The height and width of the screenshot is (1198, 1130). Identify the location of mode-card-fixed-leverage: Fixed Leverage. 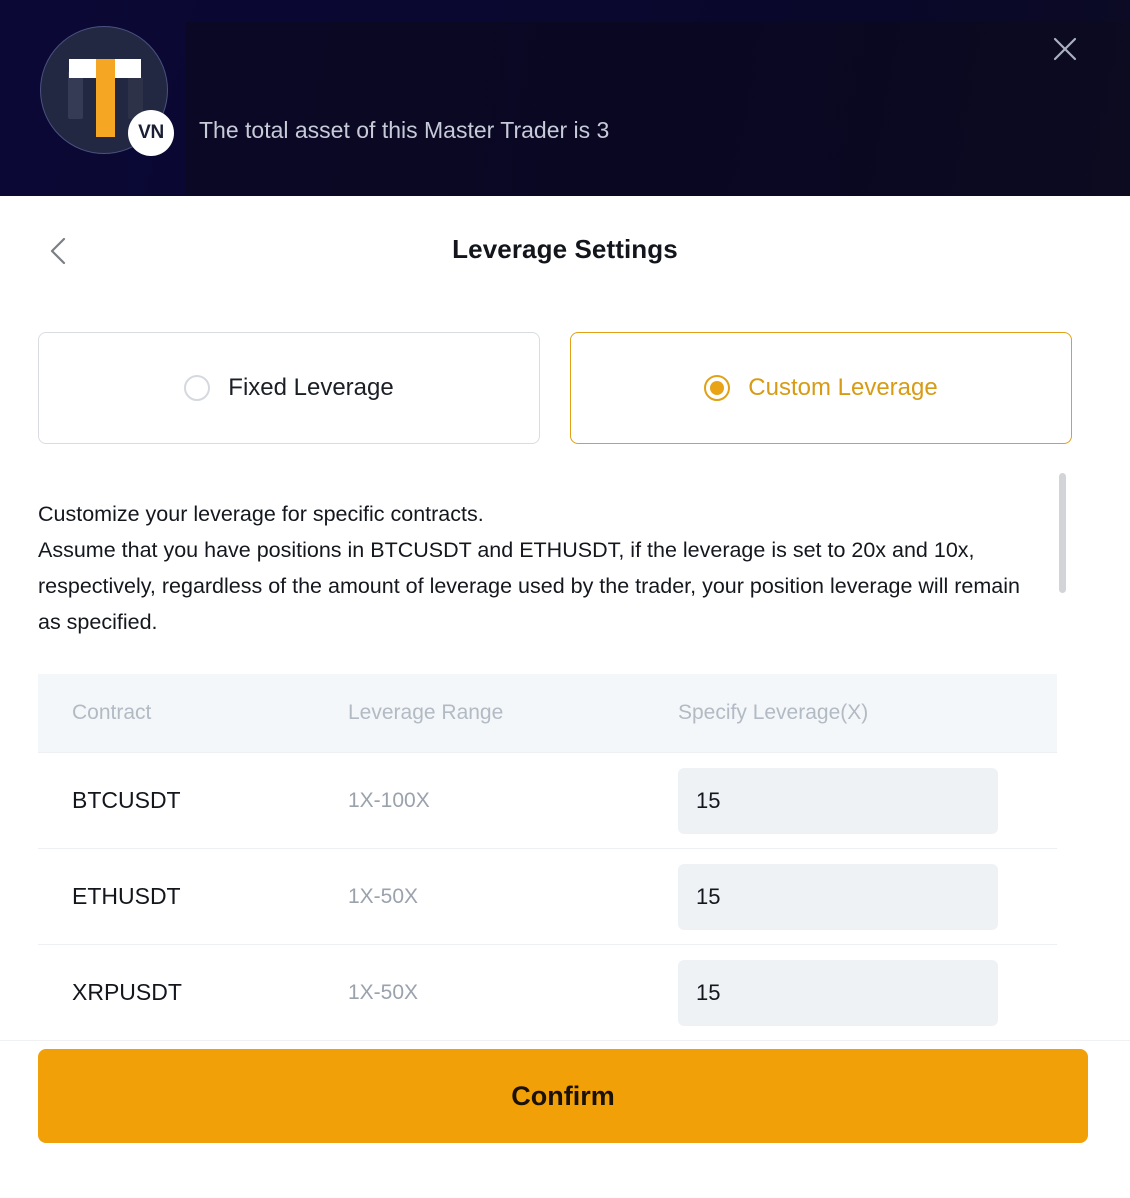
(289, 388).